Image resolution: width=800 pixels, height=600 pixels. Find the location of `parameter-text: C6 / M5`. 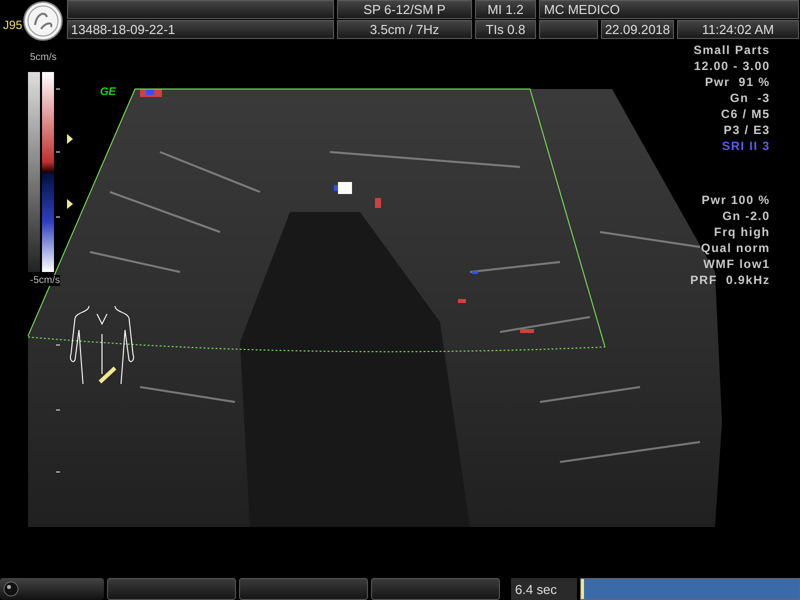

parameter-text: C6 / M5 is located at coordinates (745, 114).